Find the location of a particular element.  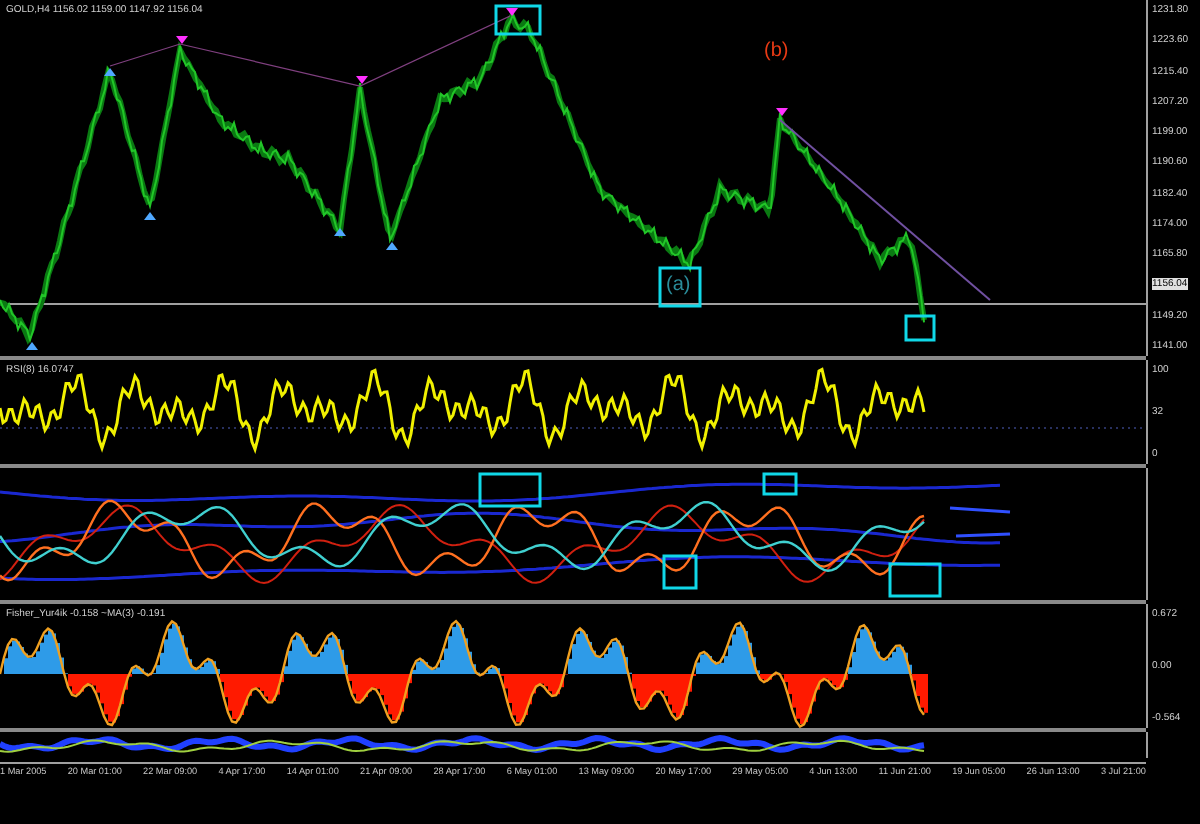

wave-label: (a) is located at coordinates (678, 285).